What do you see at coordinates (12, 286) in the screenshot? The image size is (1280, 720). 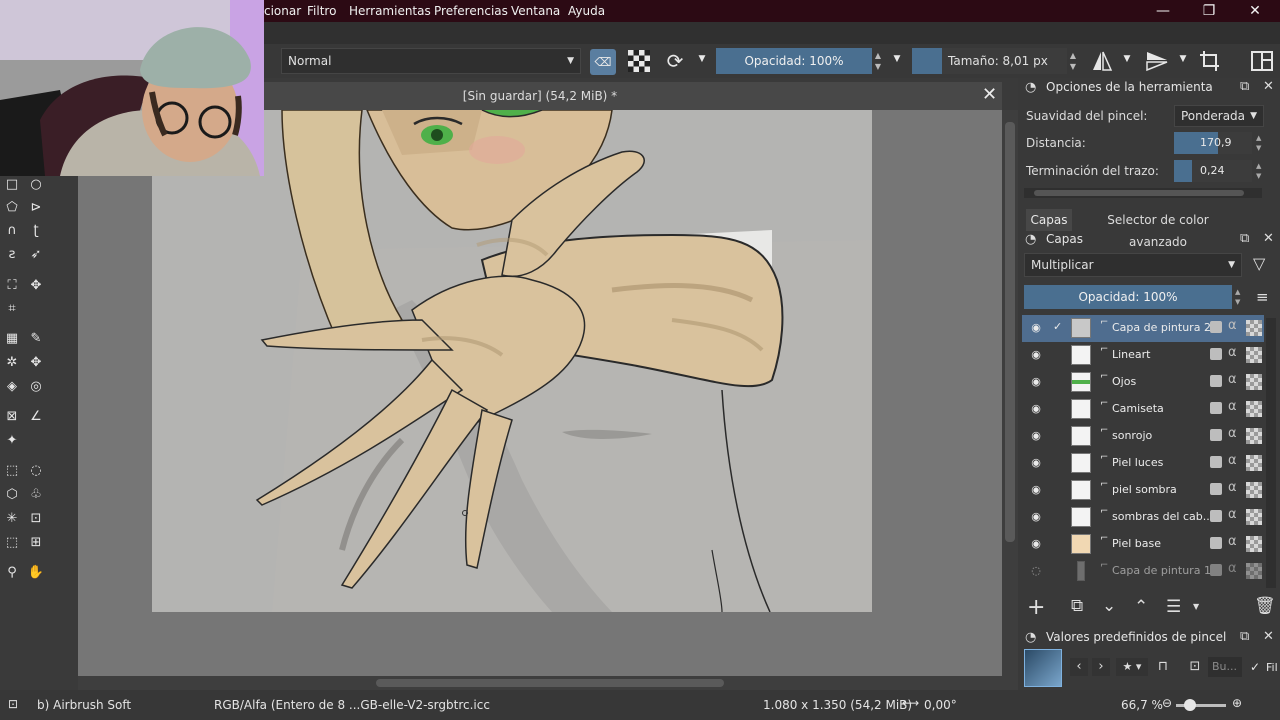 I see `transform-tool-icon: ⛶` at bounding box center [12, 286].